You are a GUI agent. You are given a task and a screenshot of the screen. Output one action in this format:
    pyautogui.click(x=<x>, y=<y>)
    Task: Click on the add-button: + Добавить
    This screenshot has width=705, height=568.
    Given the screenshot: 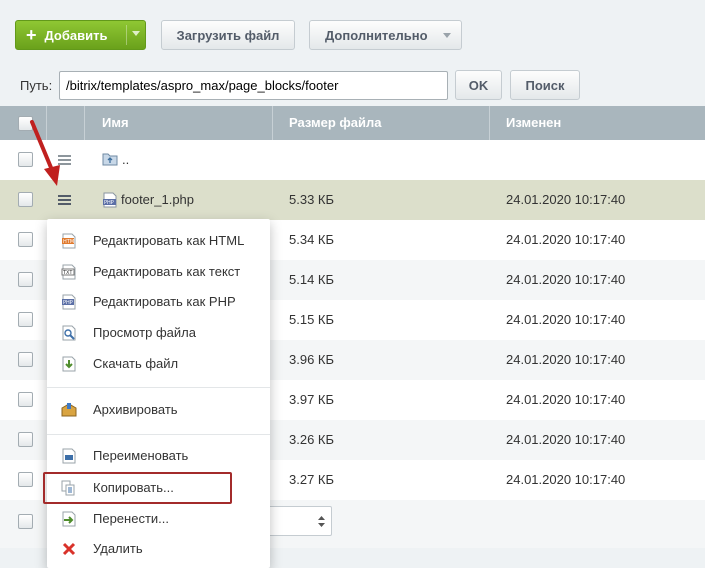 What is the action you would take?
    pyautogui.click(x=80, y=35)
    